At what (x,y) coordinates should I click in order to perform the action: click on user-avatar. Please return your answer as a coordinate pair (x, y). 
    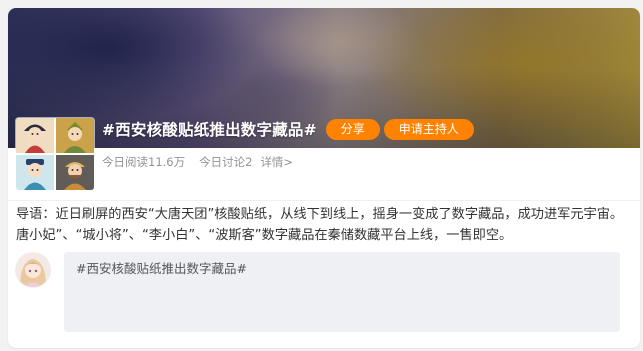
    Looking at the image, I should click on (33, 270).